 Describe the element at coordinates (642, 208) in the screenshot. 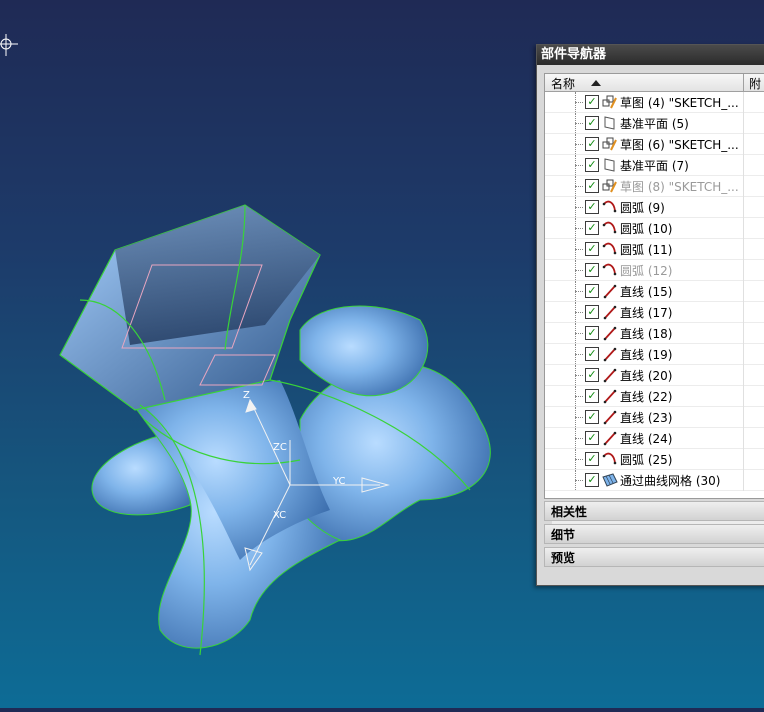

I see `tree-node-label: 圆弧 (9)` at that location.